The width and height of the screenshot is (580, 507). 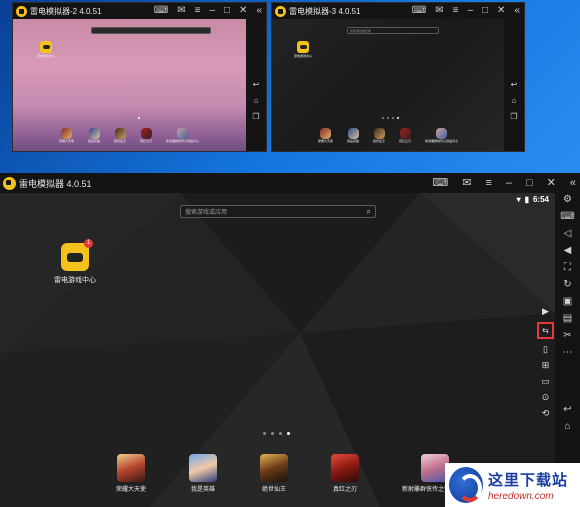 What do you see at coordinates (545, 311) in the screenshot?
I see `video-record-icon: ▶` at bounding box center [545, 311].